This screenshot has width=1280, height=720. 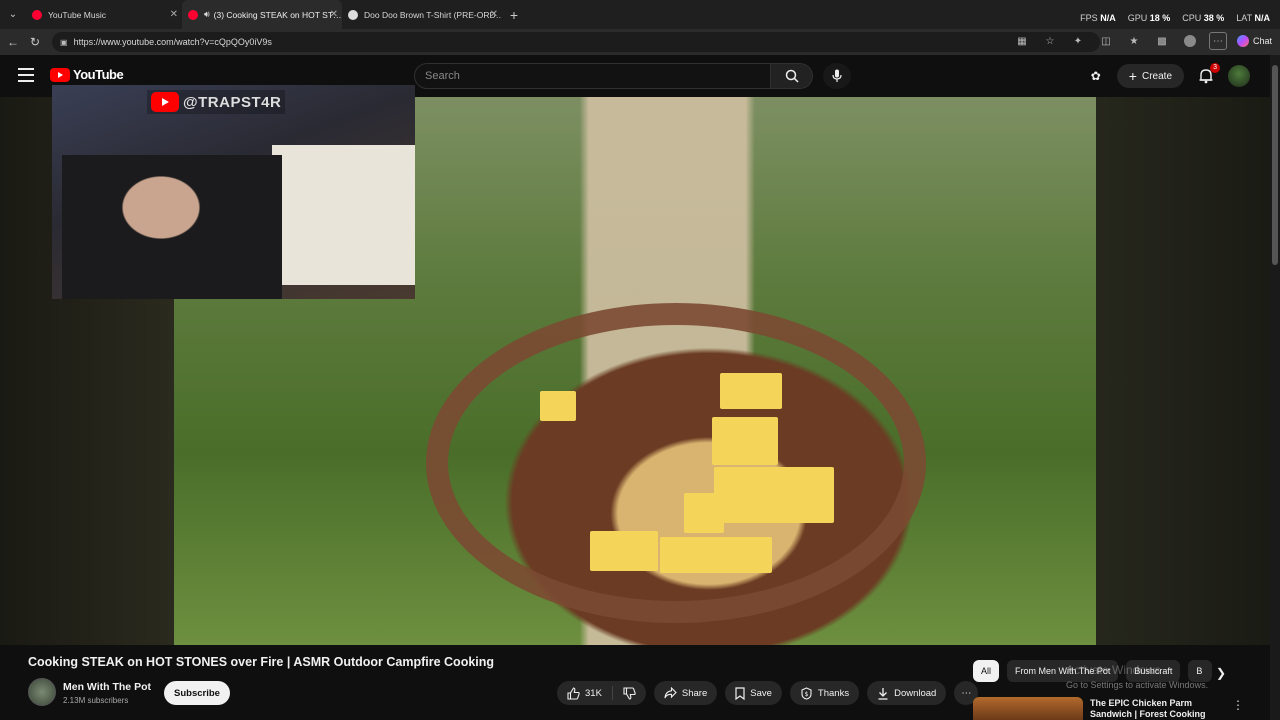 What do you see at coordinates (1096, 76) in the screenshot?
I see `extension-icon: ✿` at bounding box center [1096, 76].